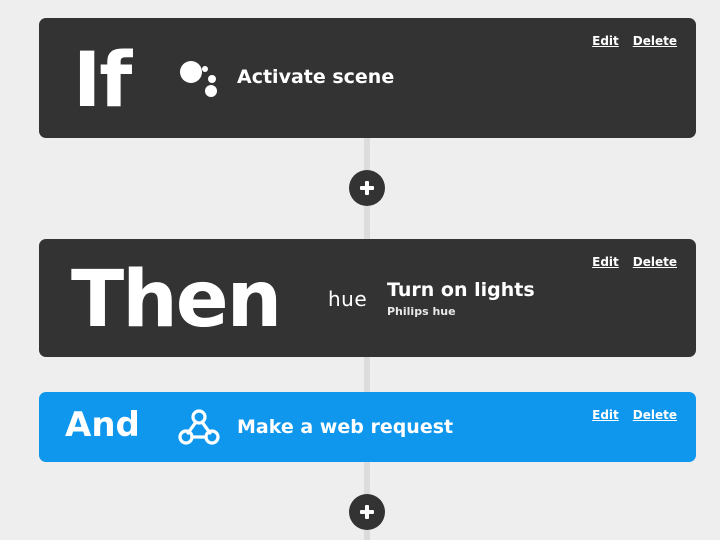 This screenshot has width=720, height=540. I want to click on action-service-name: Philips hue, so click(421, 311).